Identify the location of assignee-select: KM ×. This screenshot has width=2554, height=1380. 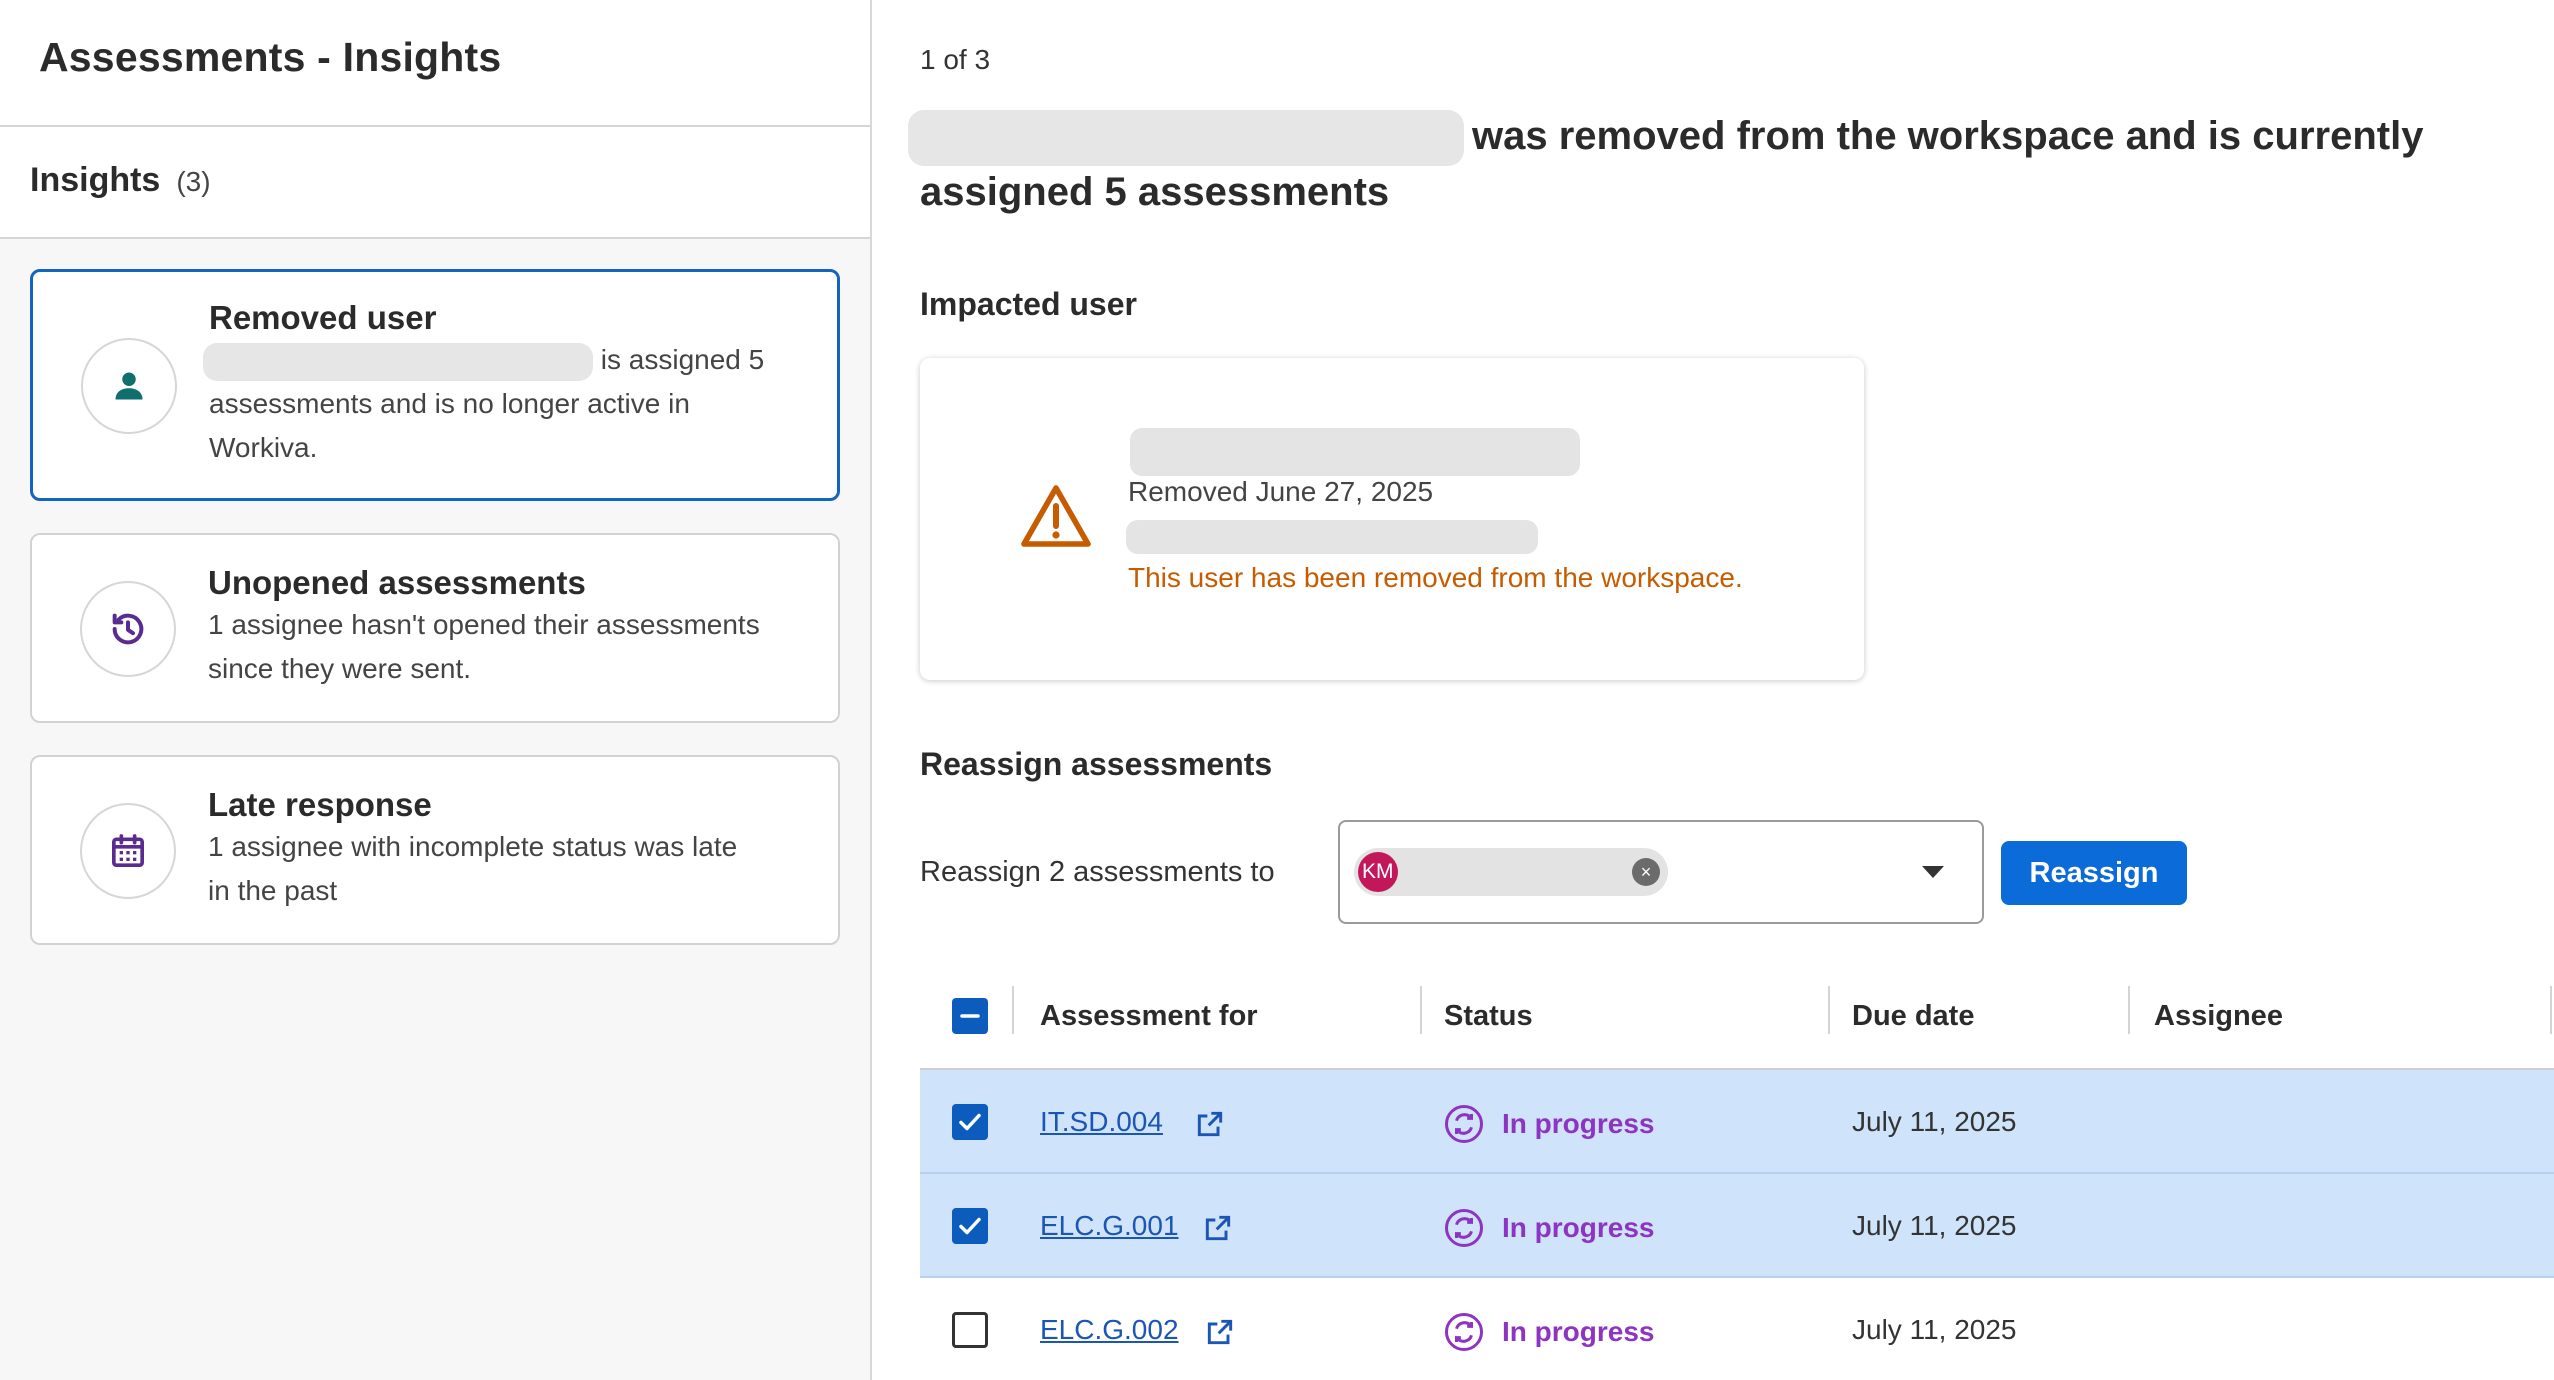
(1661, 872).